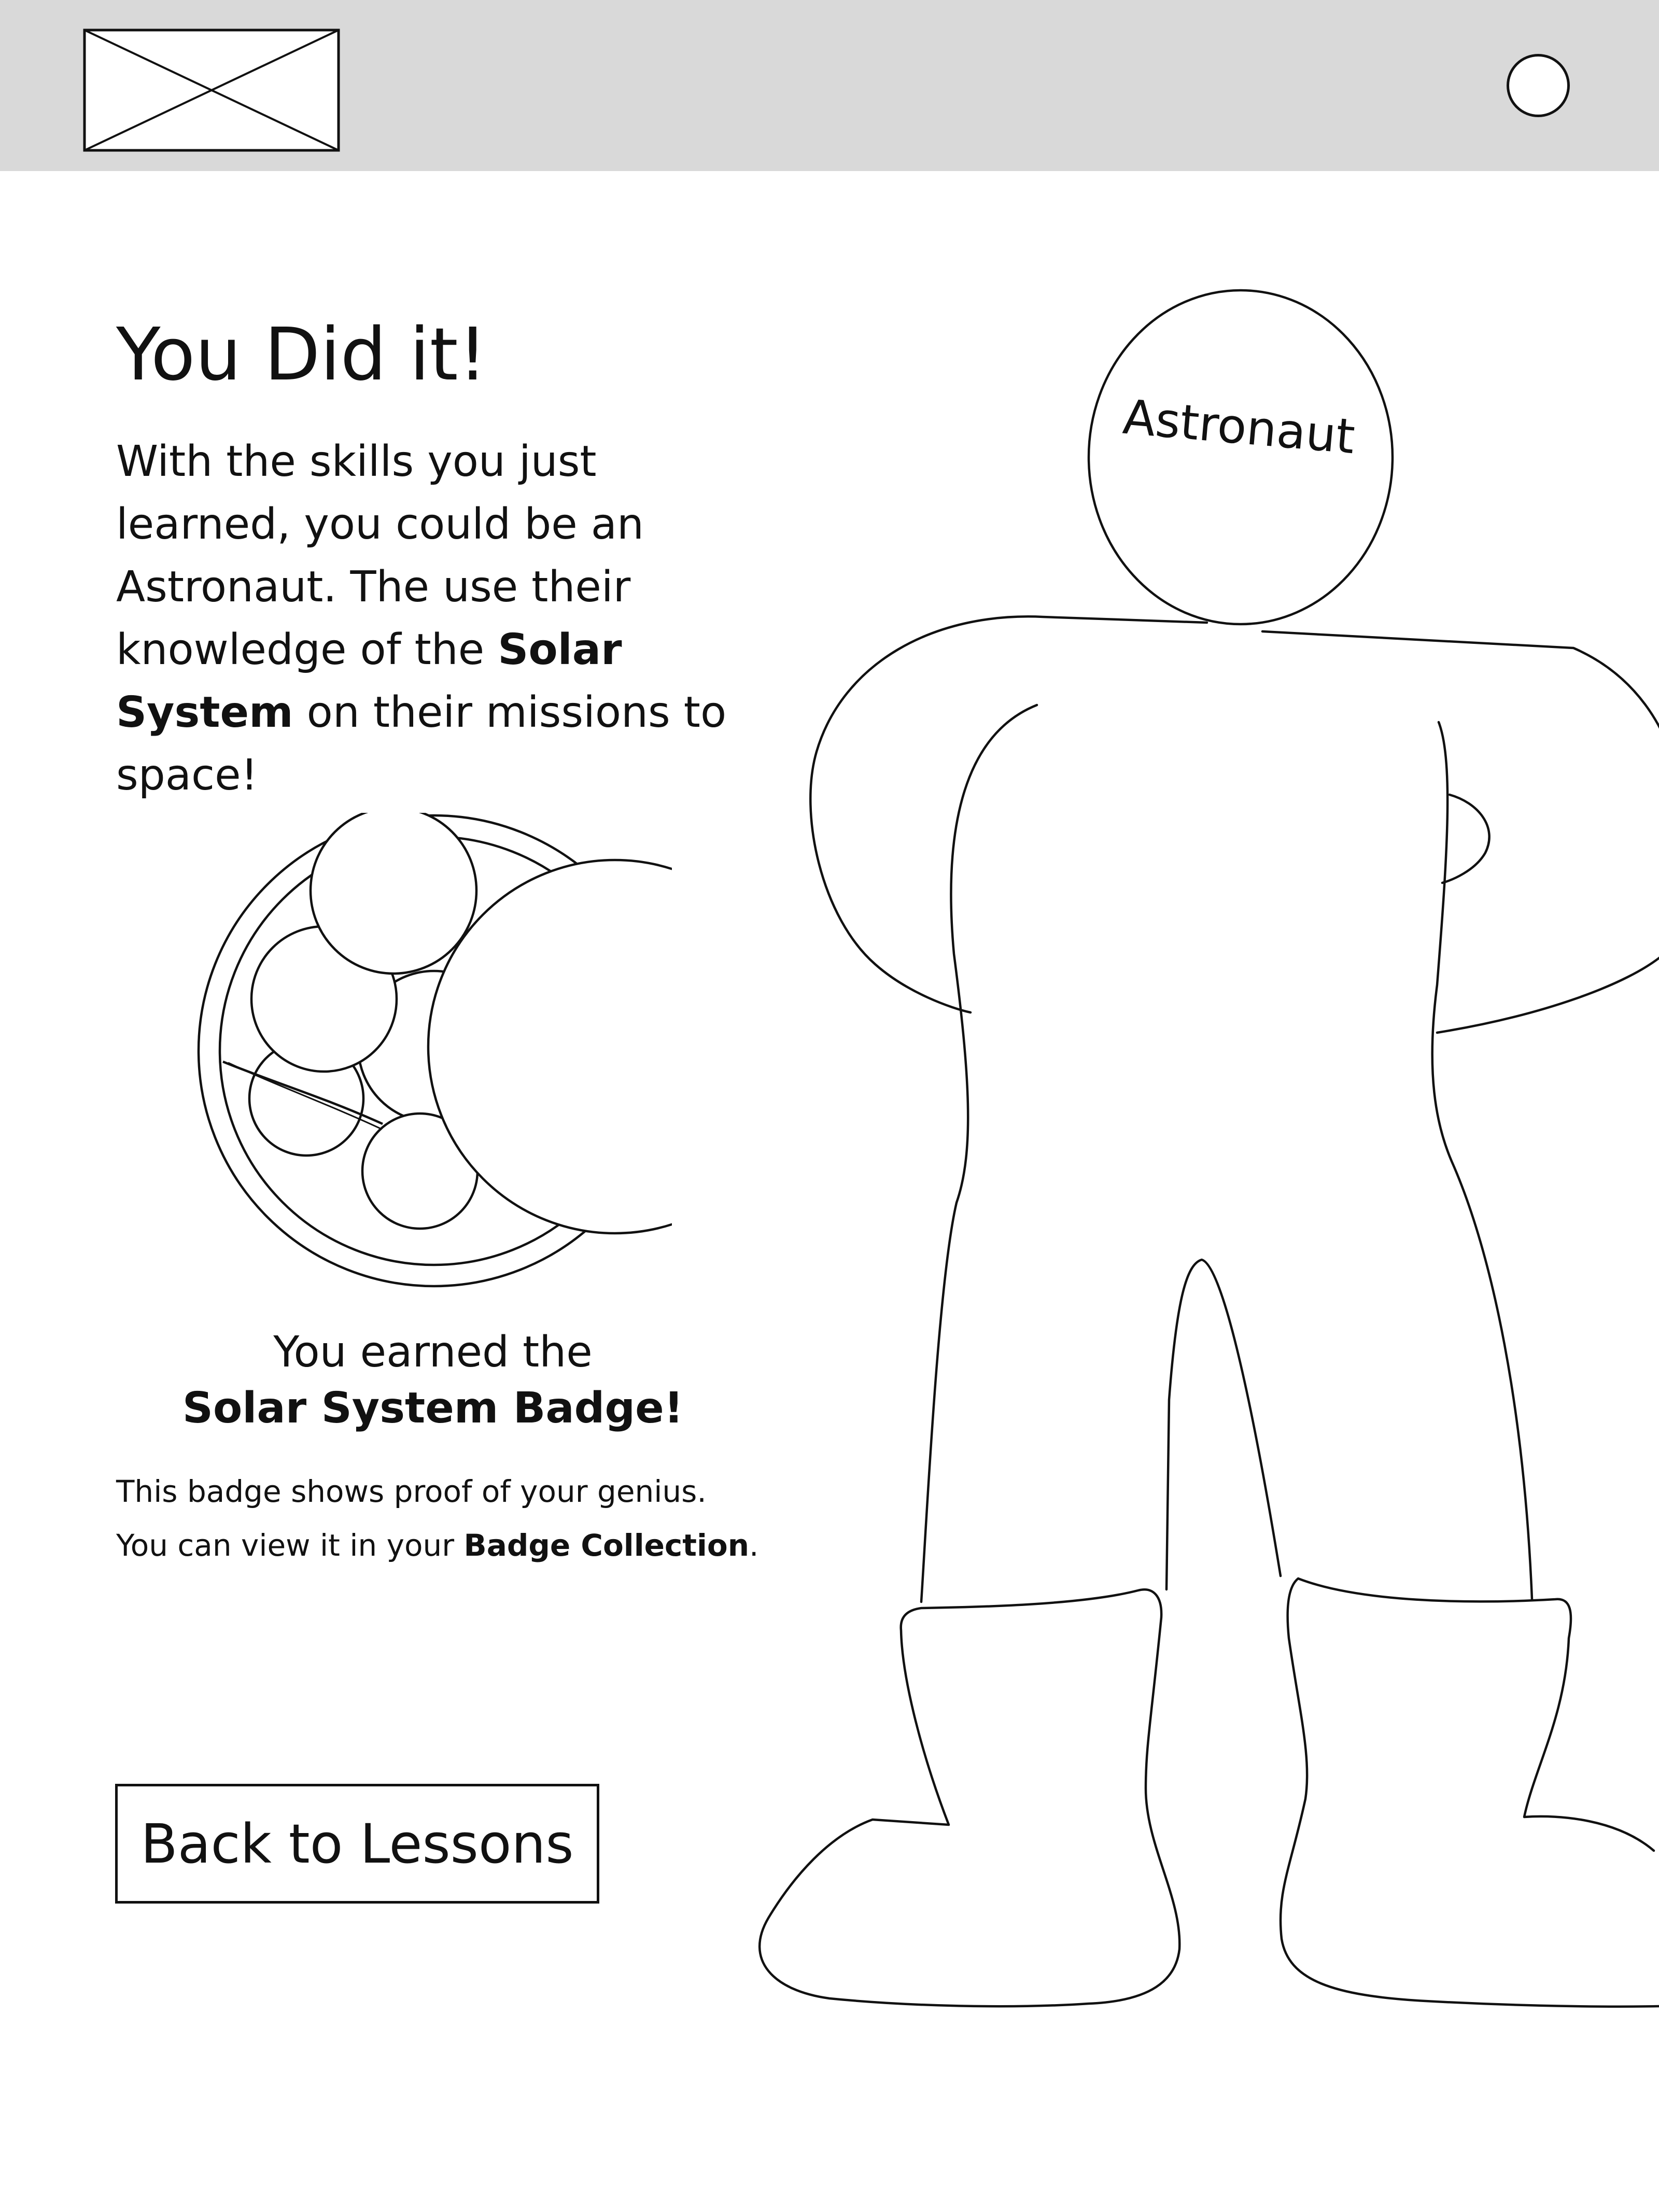 Image resolution: width=1659 pixels, height=2212 pixels. Describe the element at coordinates (1239, 427) in the screenshot. I see `astronaut-label: Astronaut` at that location.